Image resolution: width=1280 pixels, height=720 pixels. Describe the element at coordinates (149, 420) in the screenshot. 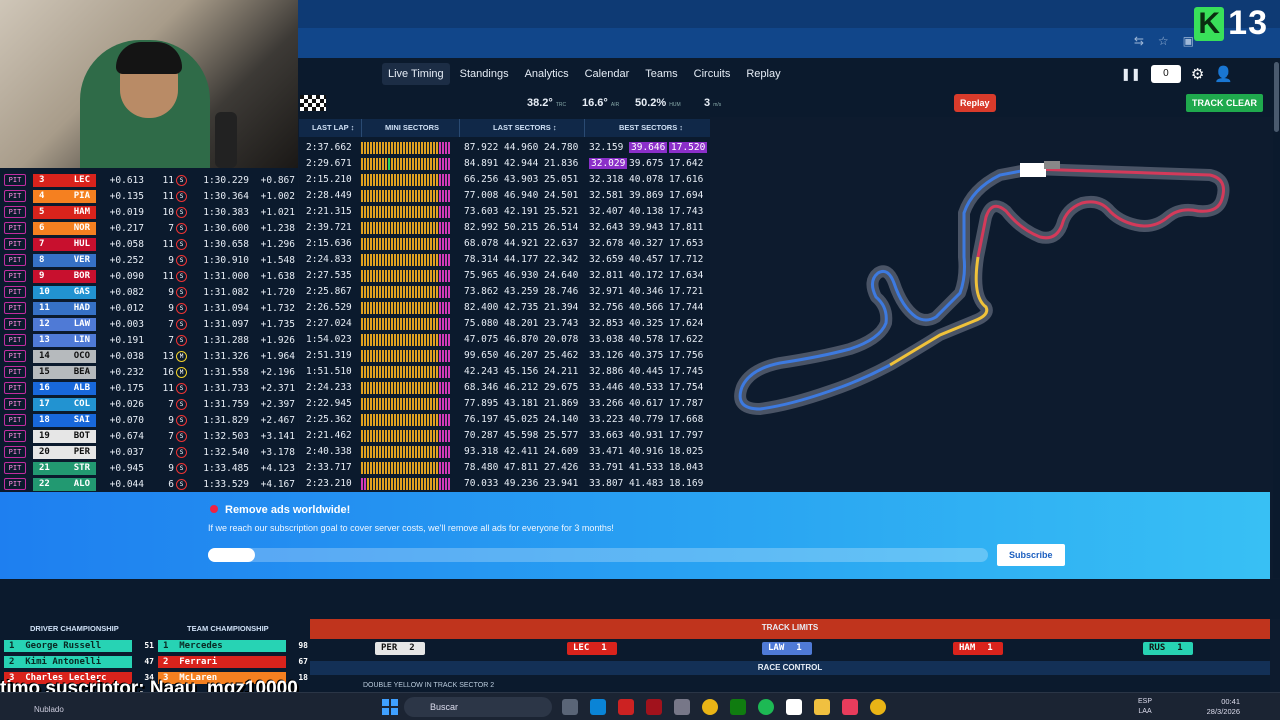

I see `driver-row: PIT 18 SAI +0.070 9 S 1:31.829 +2.467` at that location.